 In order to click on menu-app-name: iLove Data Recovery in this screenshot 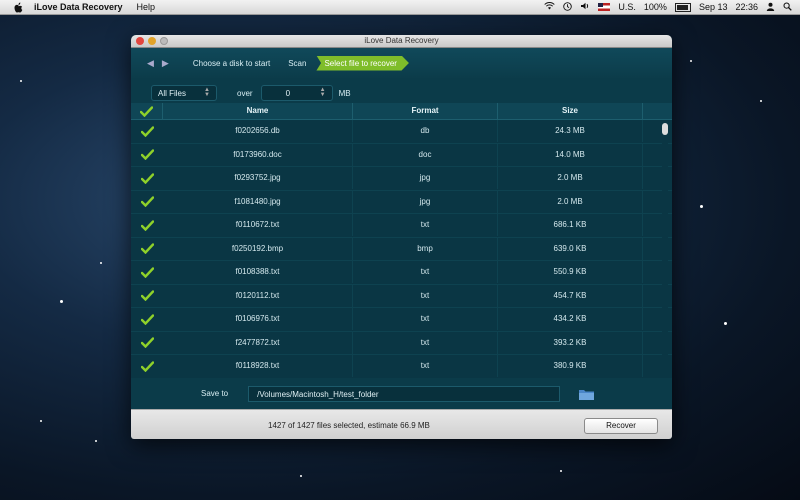, I will do `click(78, 7)`.